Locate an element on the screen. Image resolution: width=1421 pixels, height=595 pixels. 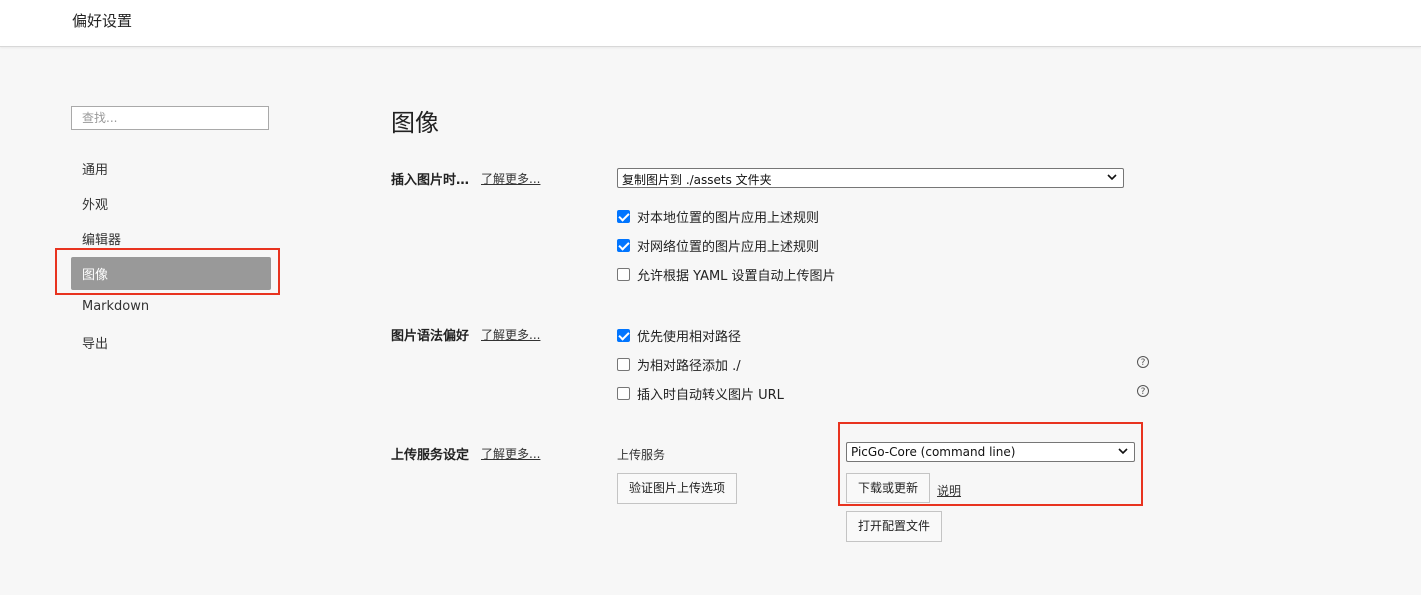
checkbox-apply-network-label: 对网络位置的图片应用上述规则 is located at coordinates (728, 247).